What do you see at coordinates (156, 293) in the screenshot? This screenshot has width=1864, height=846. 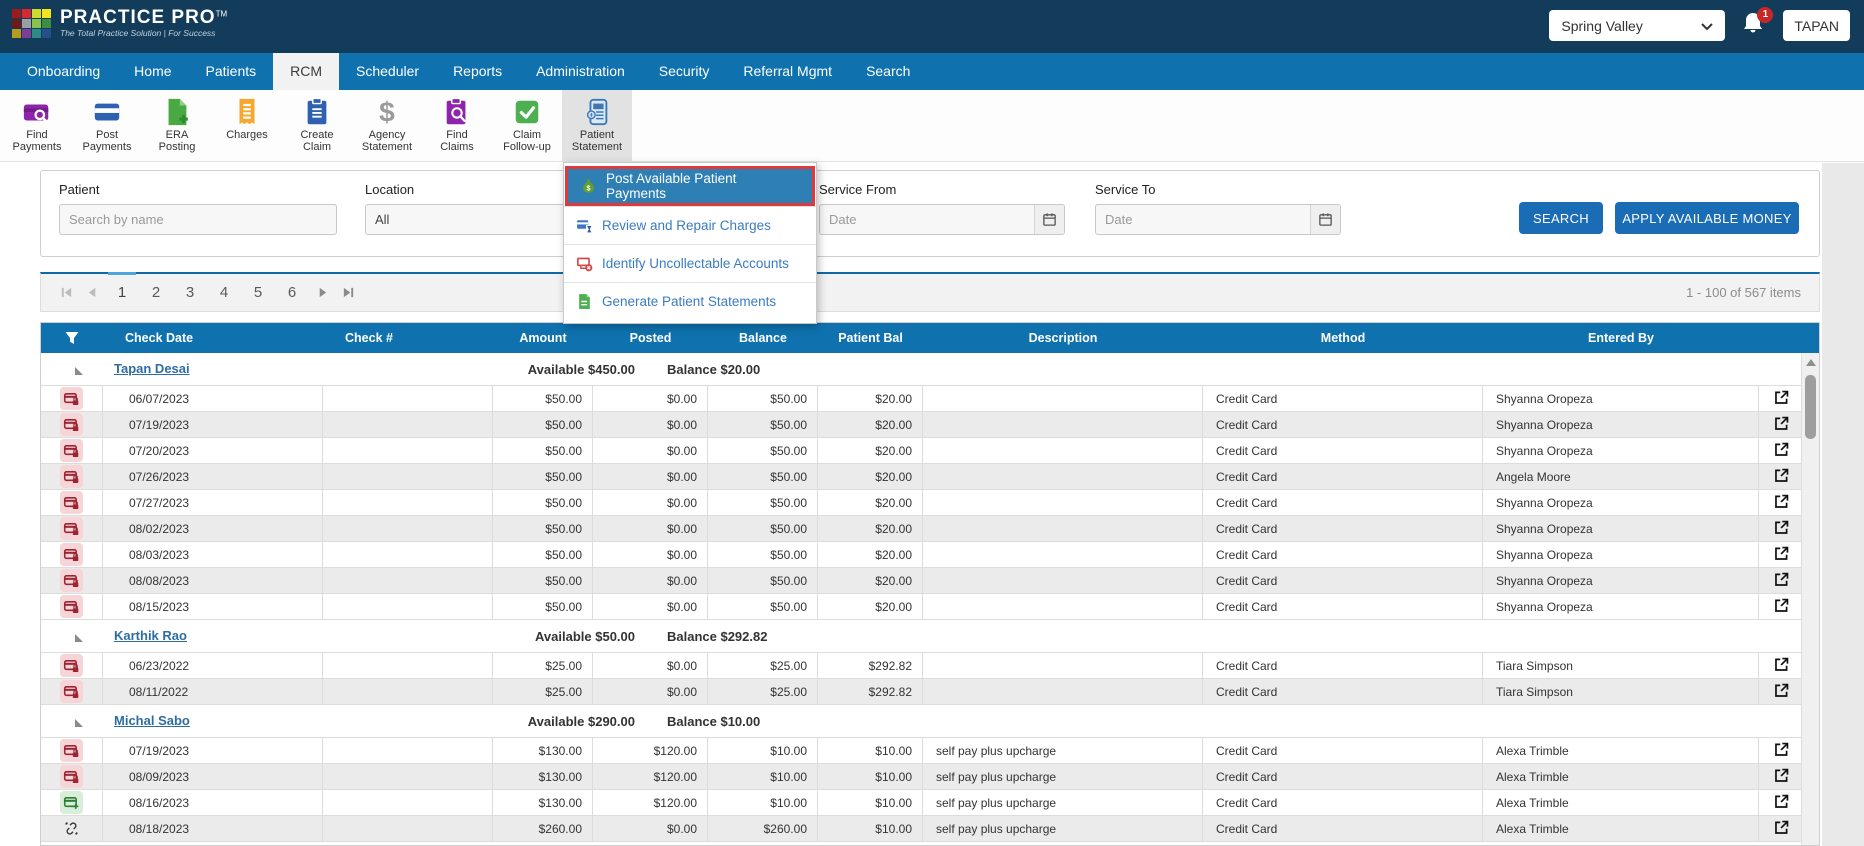 I see `page-button-2: 2` at bounding box center [156, 293].